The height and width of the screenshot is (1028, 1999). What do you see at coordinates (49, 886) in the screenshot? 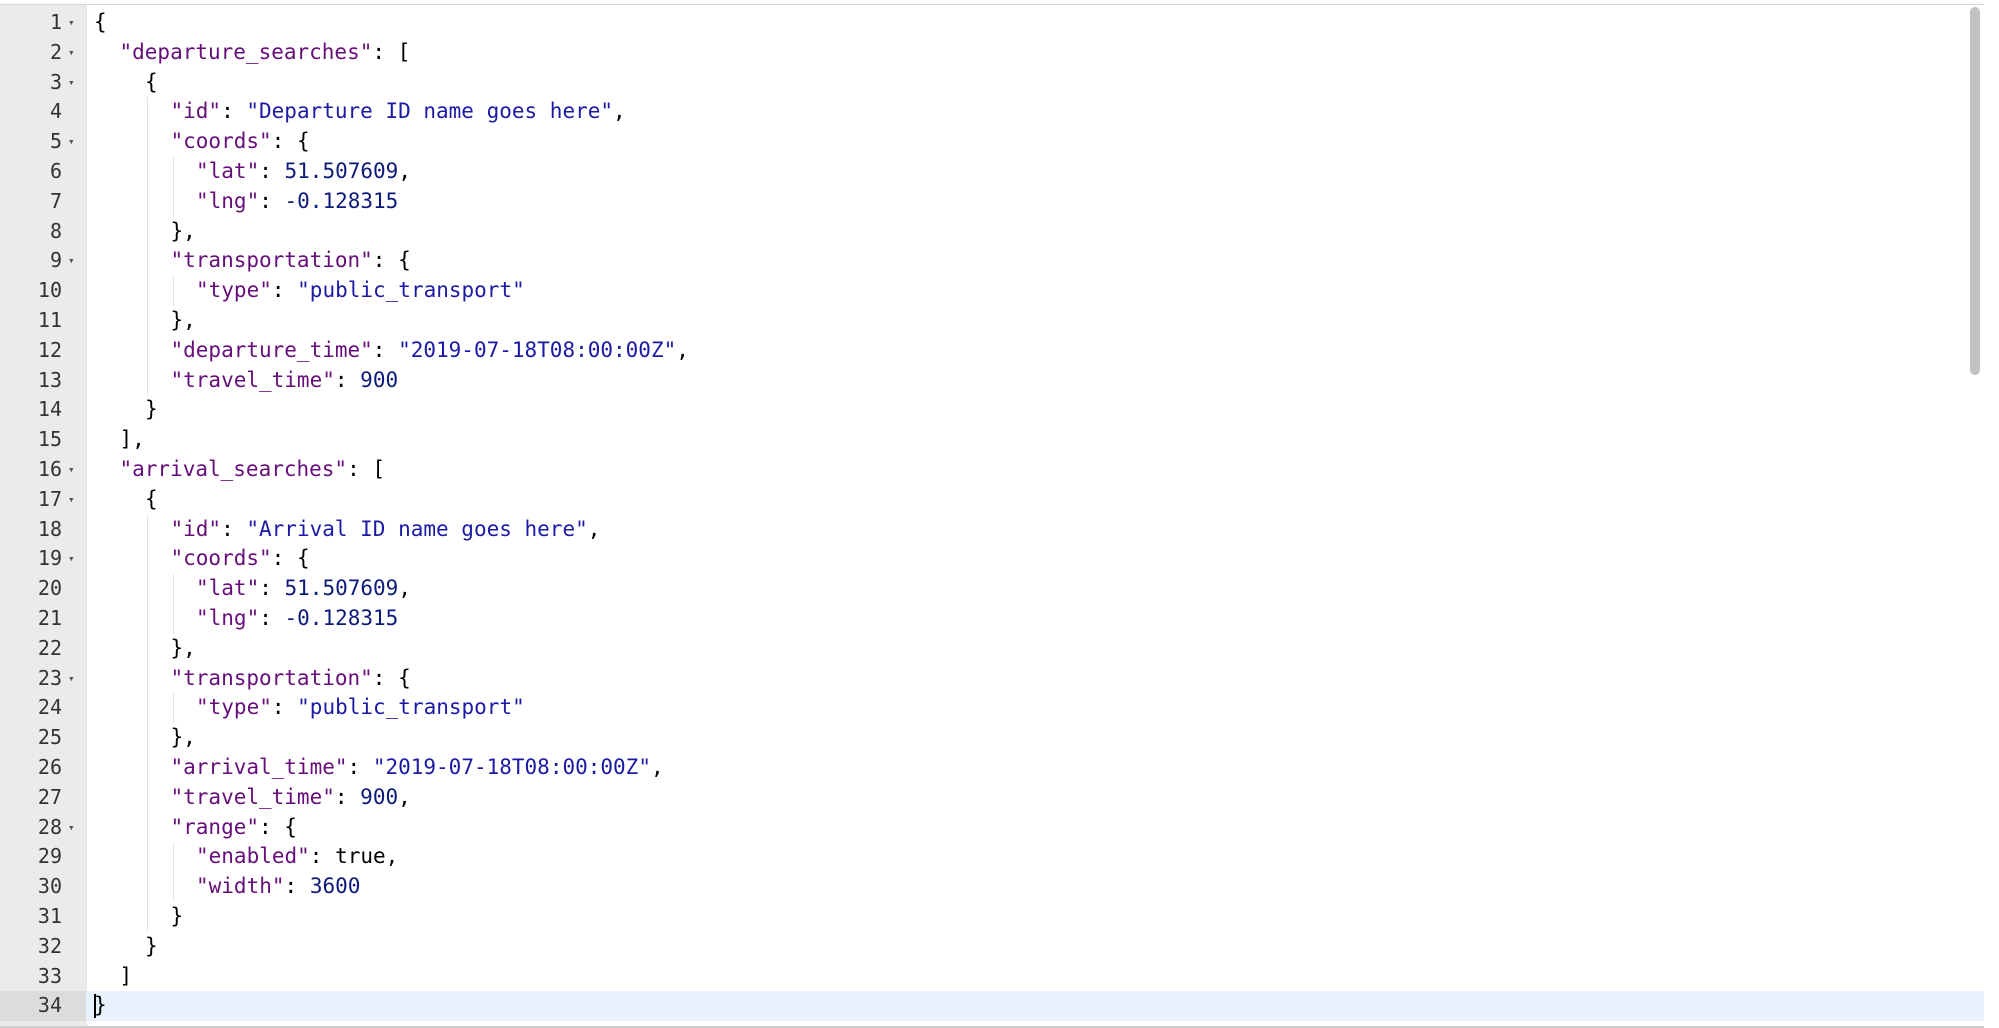
I see `line-number: 30` at bounding box center [49, 886].